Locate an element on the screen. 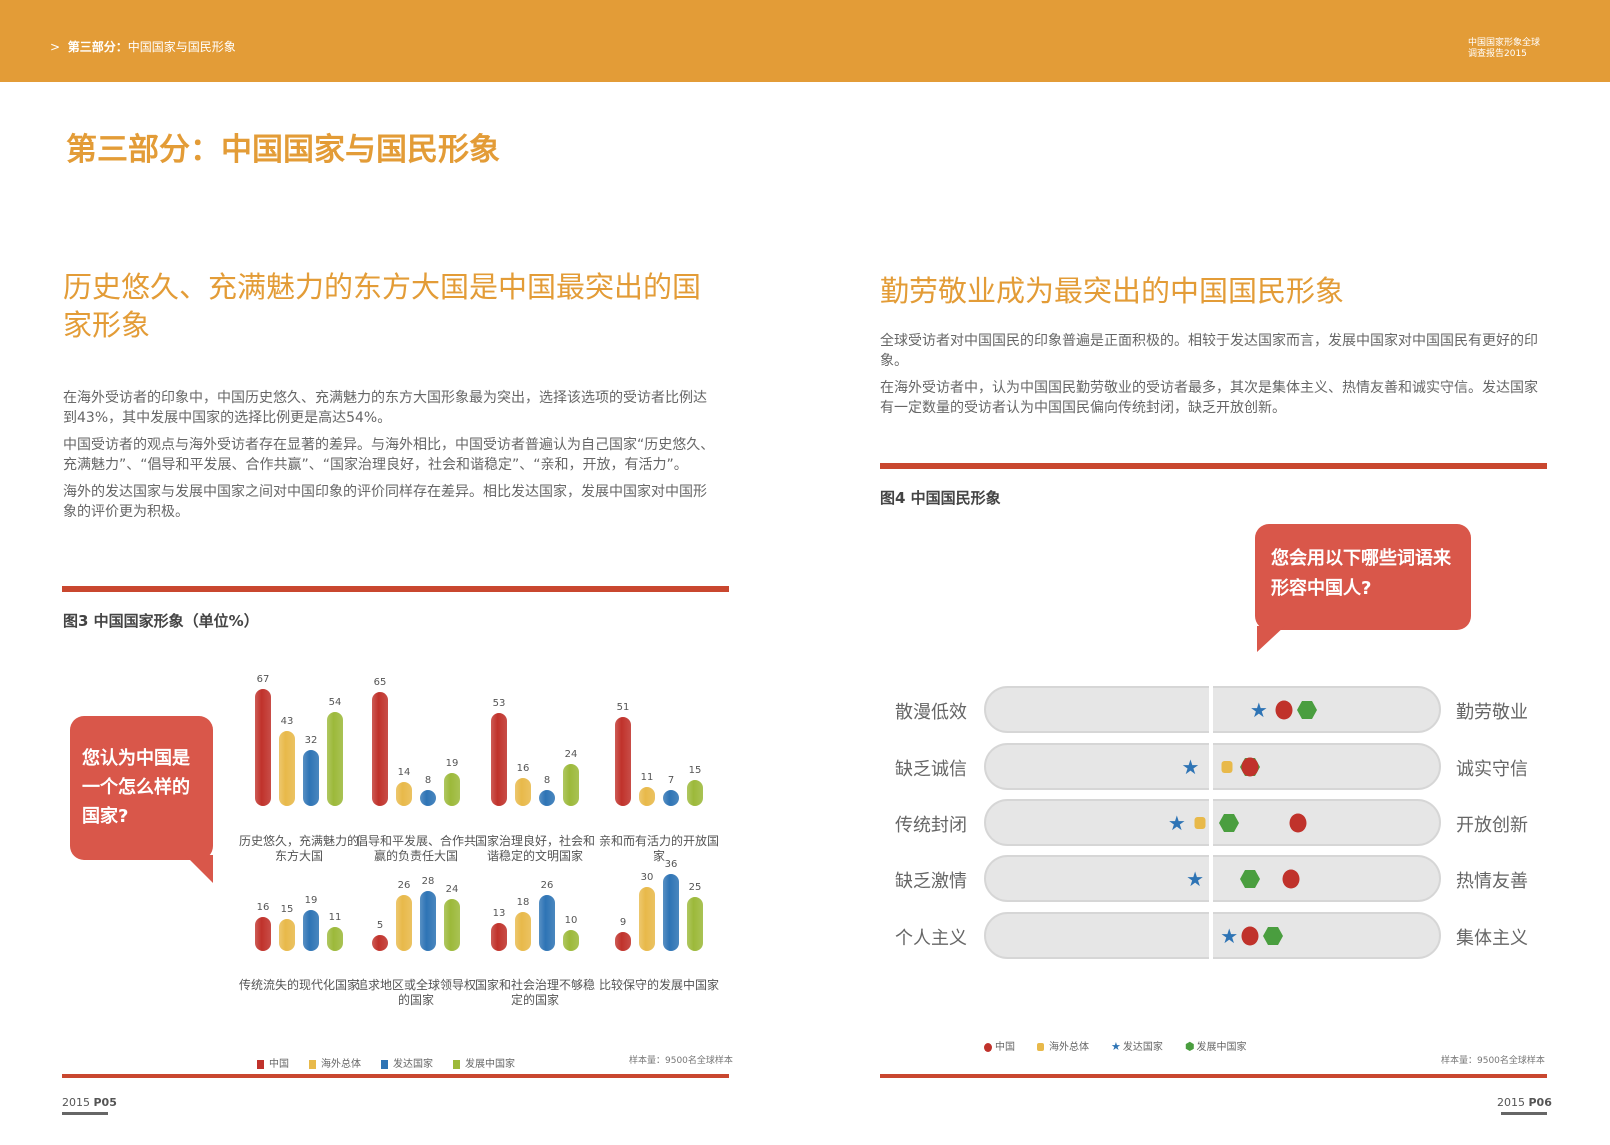 The height and width of the screenshot is (1145, 1610). figure3-legend: 中国 海外总体 发达国家 发展中国家 is located at coordinates (386, 1062).